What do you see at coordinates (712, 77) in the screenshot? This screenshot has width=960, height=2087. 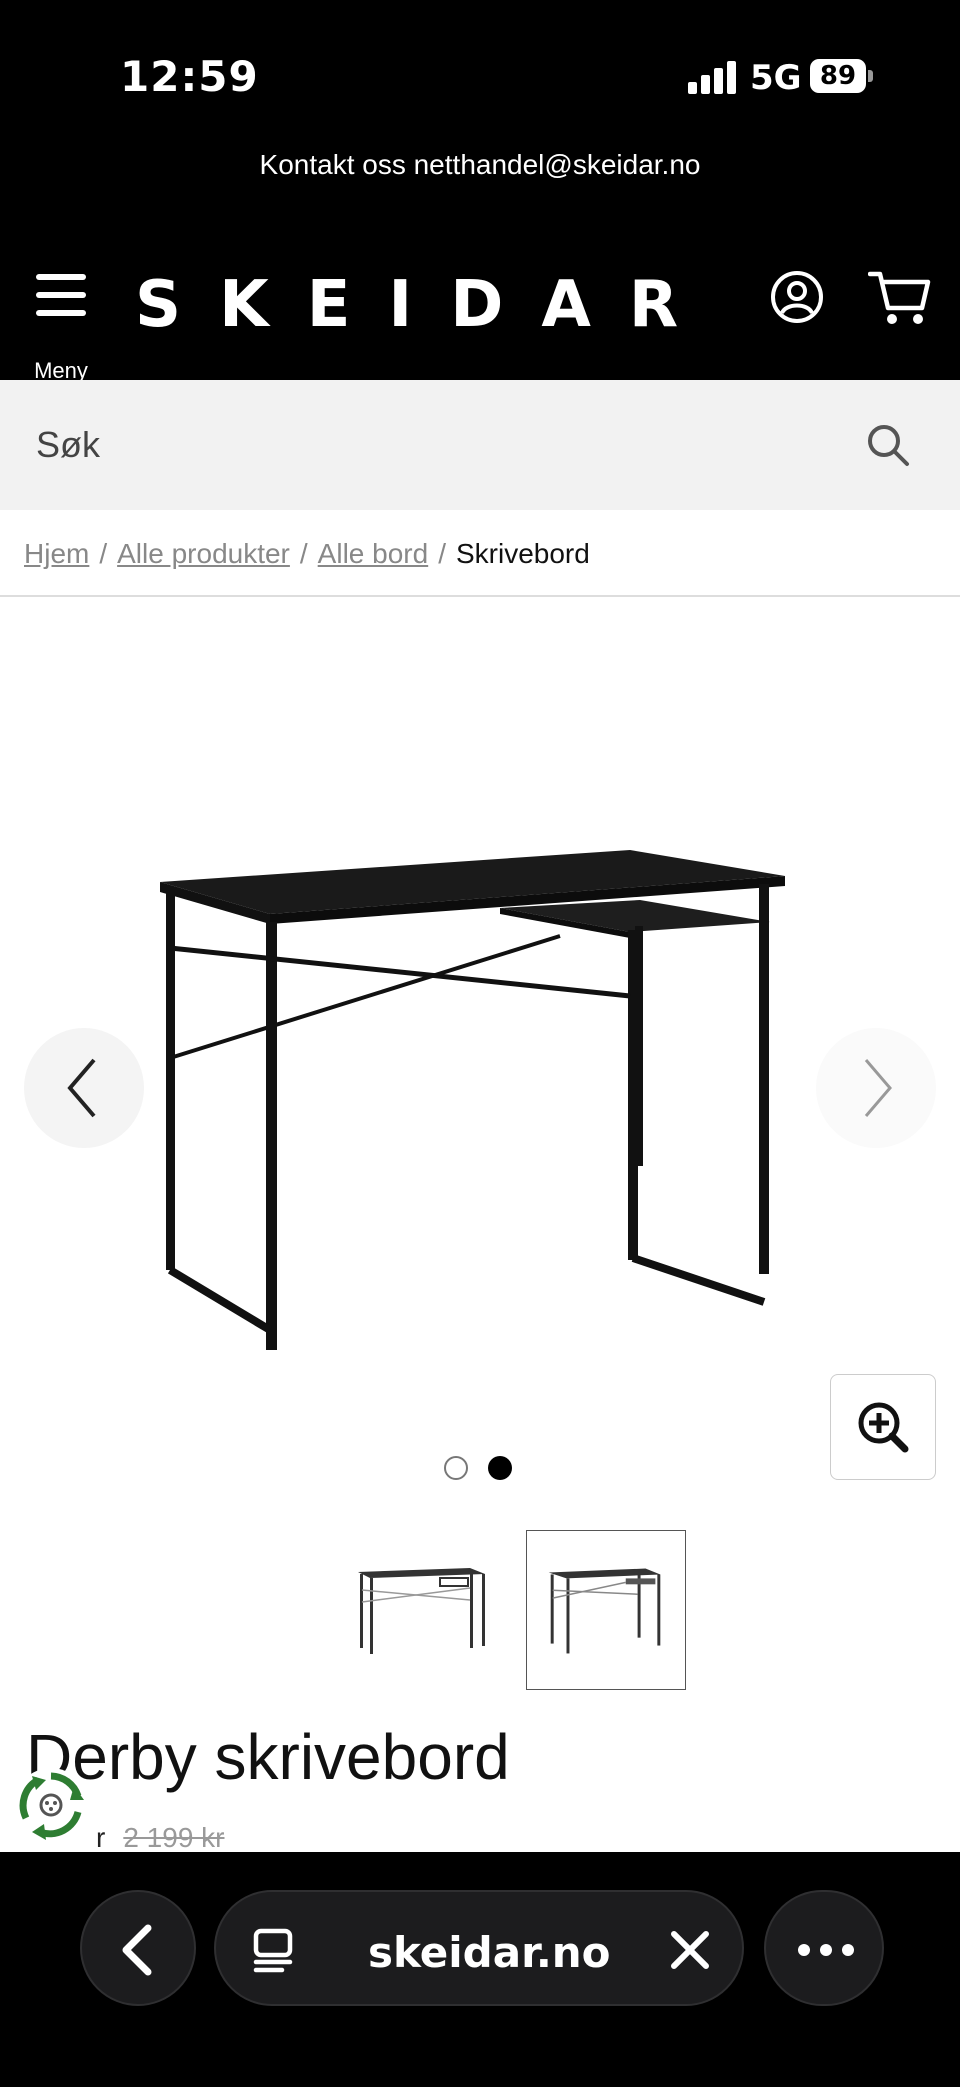 I see `signal-icon` at bounding box center [712, 77].